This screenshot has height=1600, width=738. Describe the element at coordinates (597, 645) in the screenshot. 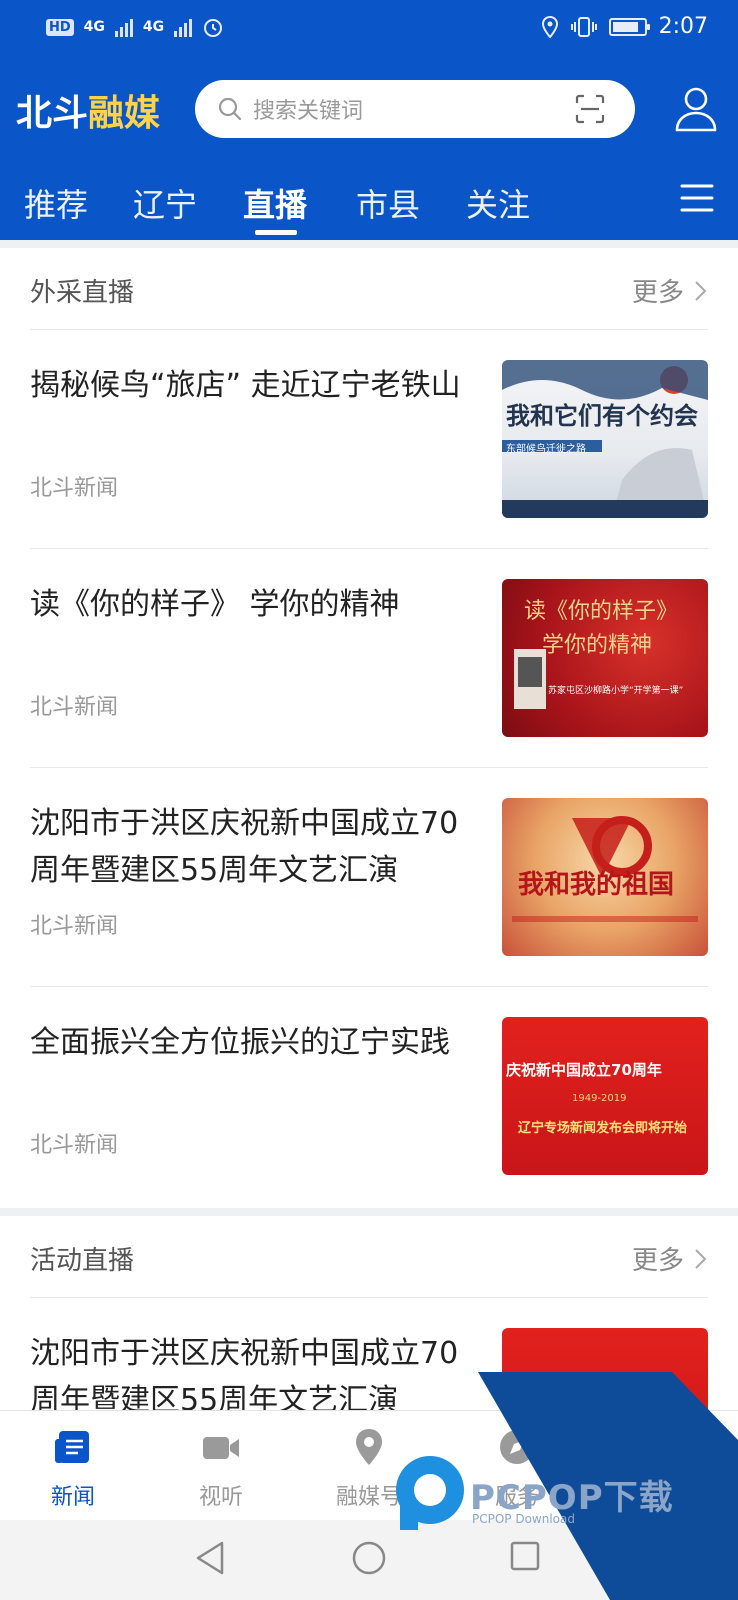

I see `thumbnail-caption-2: 学你的精神` at that location.